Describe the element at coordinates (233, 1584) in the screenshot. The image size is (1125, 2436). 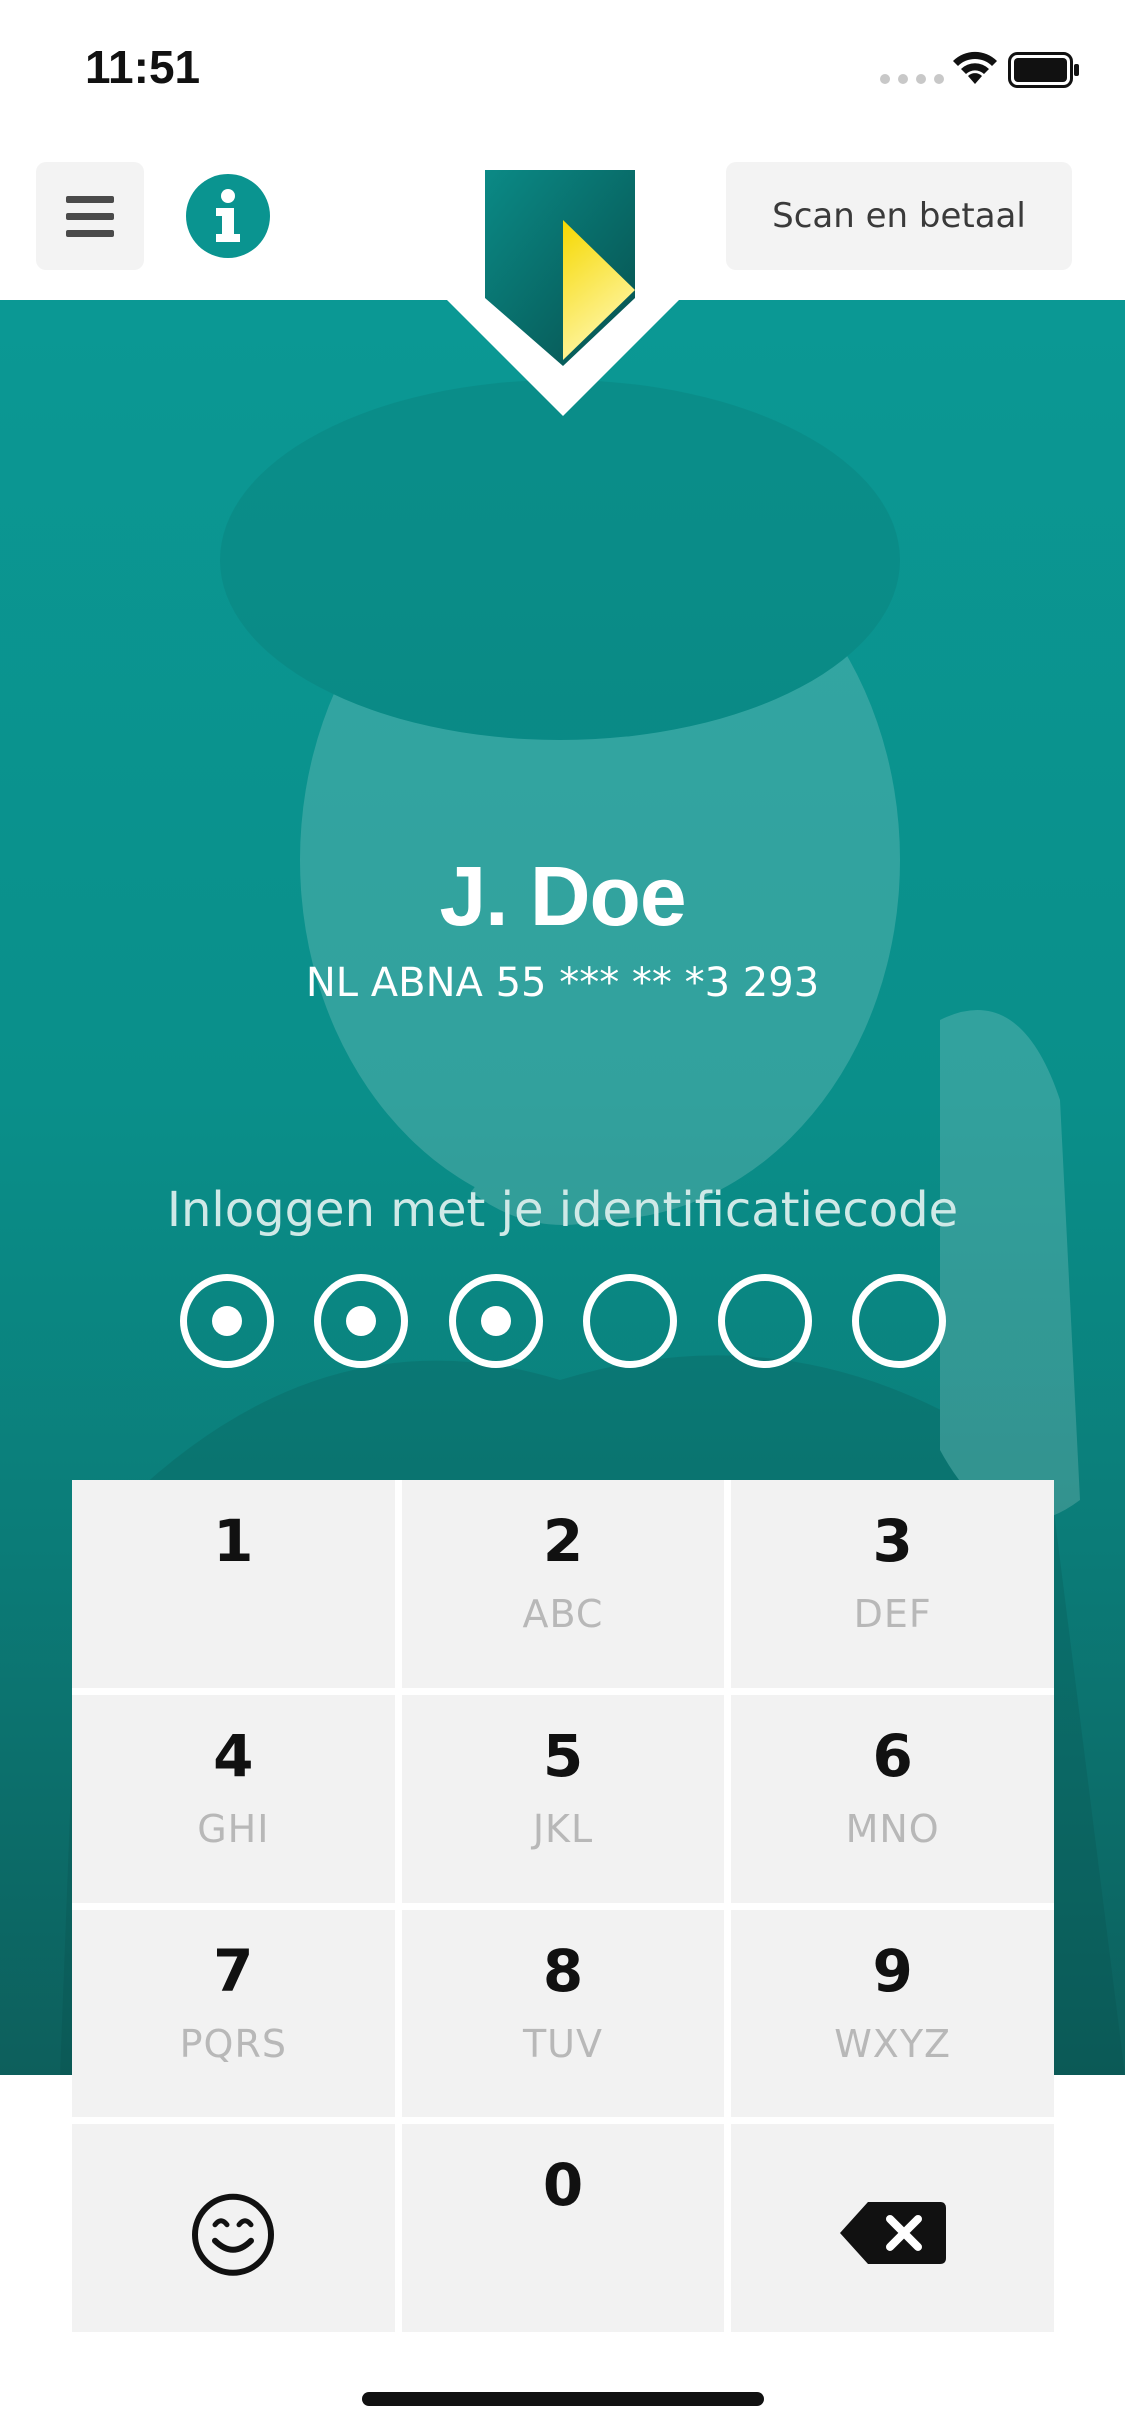
I see `key-1: 1` at that location.